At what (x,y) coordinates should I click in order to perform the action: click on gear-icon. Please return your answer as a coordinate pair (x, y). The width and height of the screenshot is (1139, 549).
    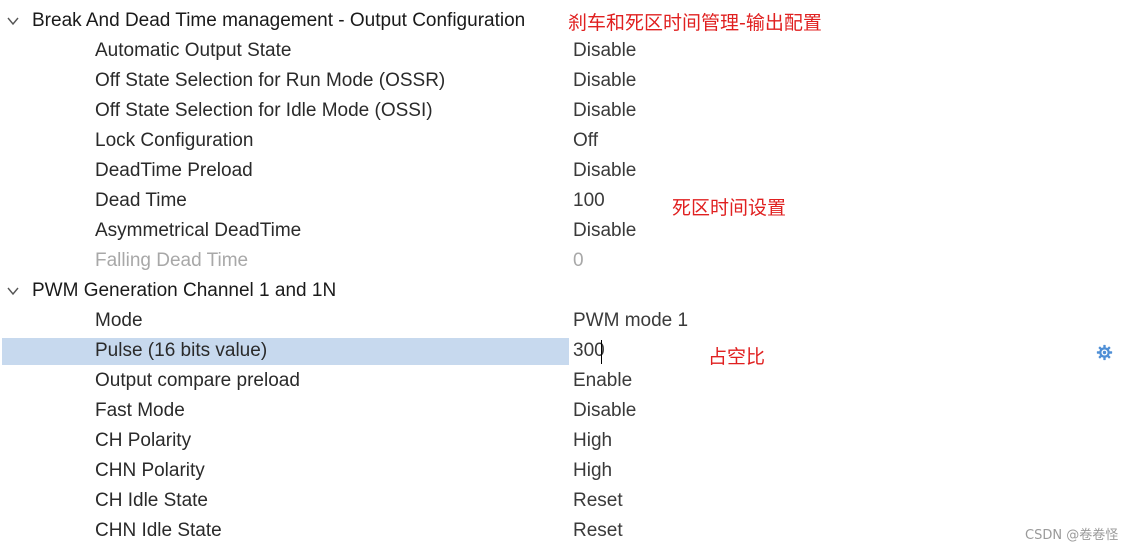
    Looking at the image, I should click on (1104, 352).